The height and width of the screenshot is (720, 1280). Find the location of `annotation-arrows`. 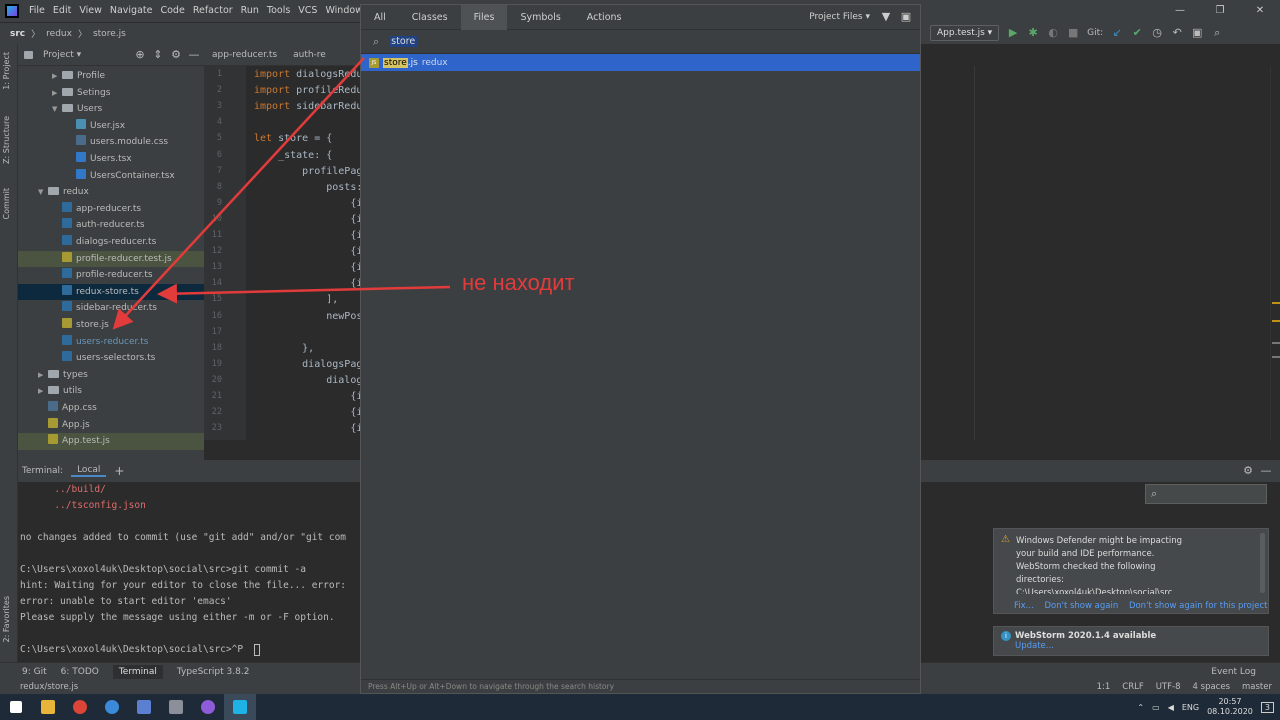

annotation-arrows is located at coordinates (281, 193).